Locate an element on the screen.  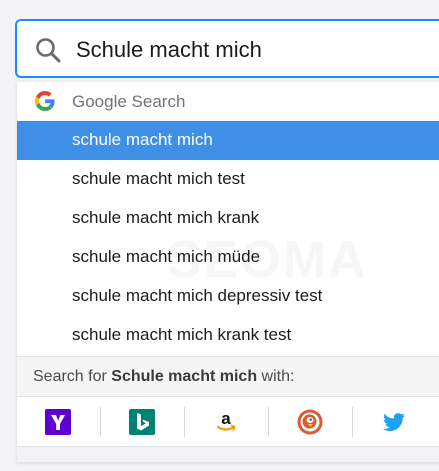
suggestion-item: schule macht mich müde is located at coordinates (228, 257).